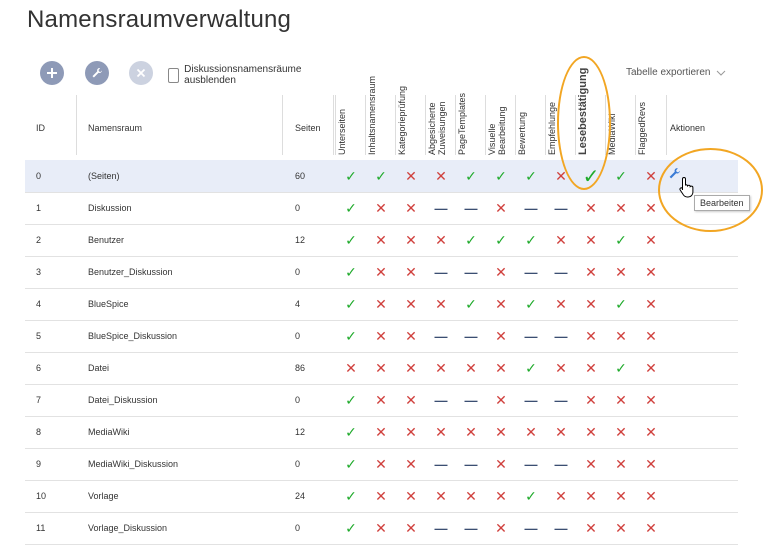  I want to click on export-label: Tabelle exportieren, so click(668, 72).